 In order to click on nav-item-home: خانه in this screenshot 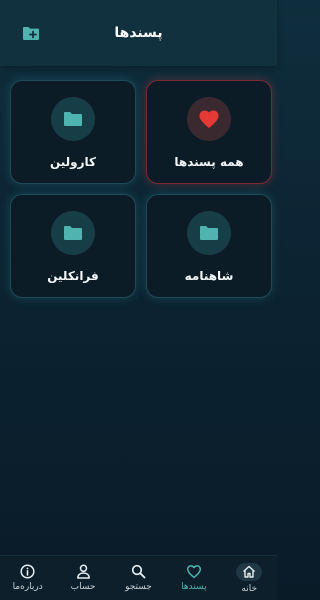, I will do `click(249, 578)`.